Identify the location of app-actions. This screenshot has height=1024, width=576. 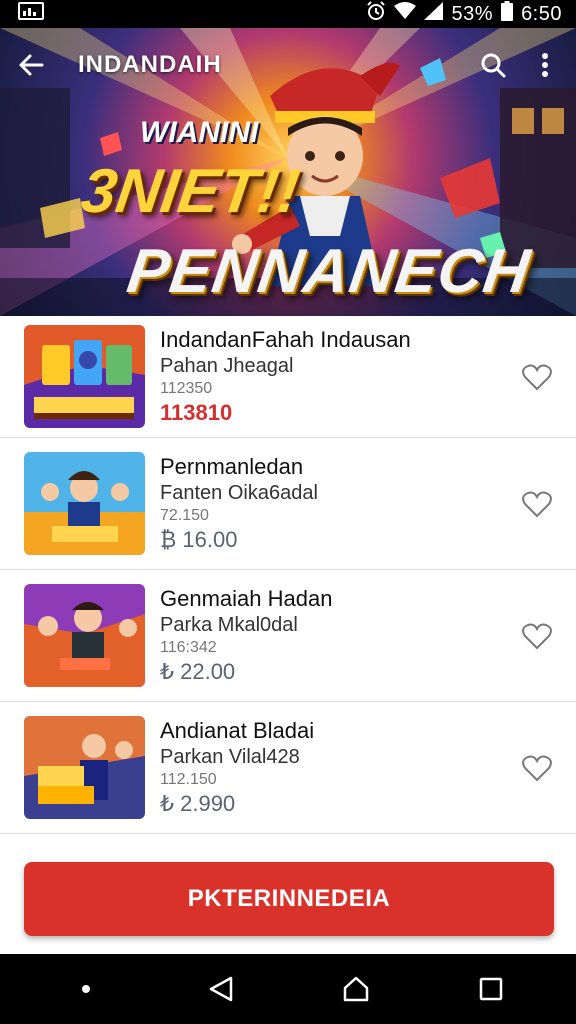
(519, 65).